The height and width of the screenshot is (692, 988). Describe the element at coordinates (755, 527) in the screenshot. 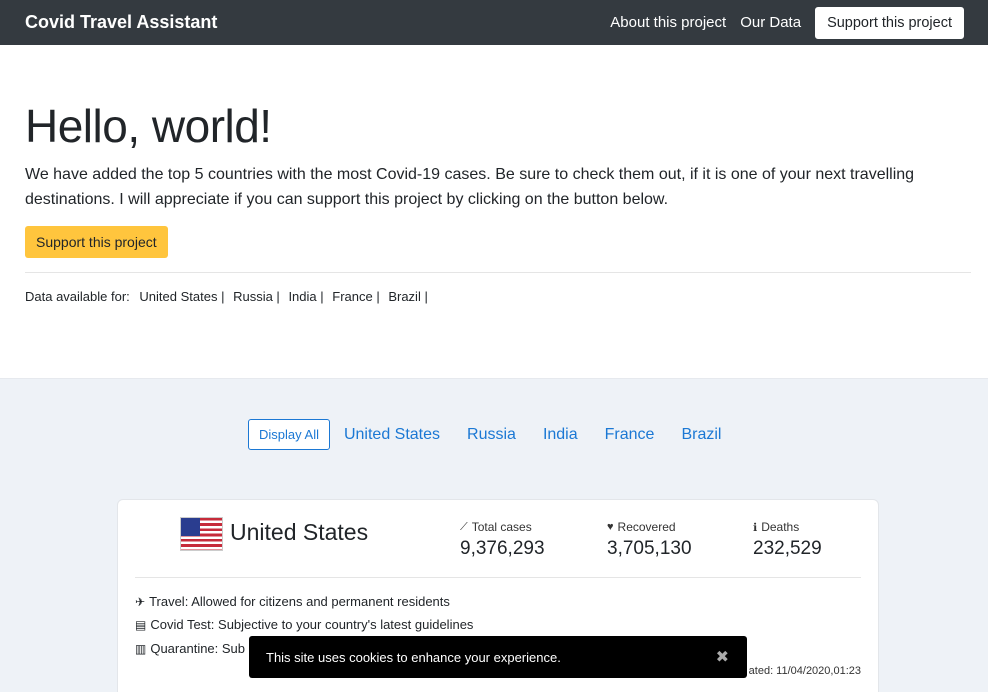

I see `info-circle-icon: ℹ` at that location.